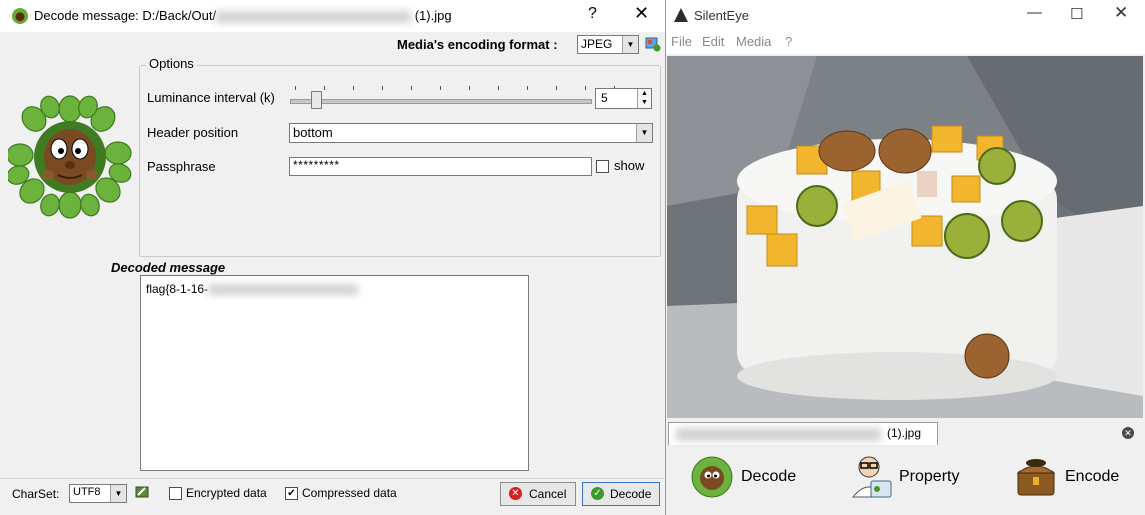 The width and height of the screenshot is (1145, 515). Describe the element at coordinates (1128, 433) in the screenshot. I see `close-tab-icon: ✕` at that location.